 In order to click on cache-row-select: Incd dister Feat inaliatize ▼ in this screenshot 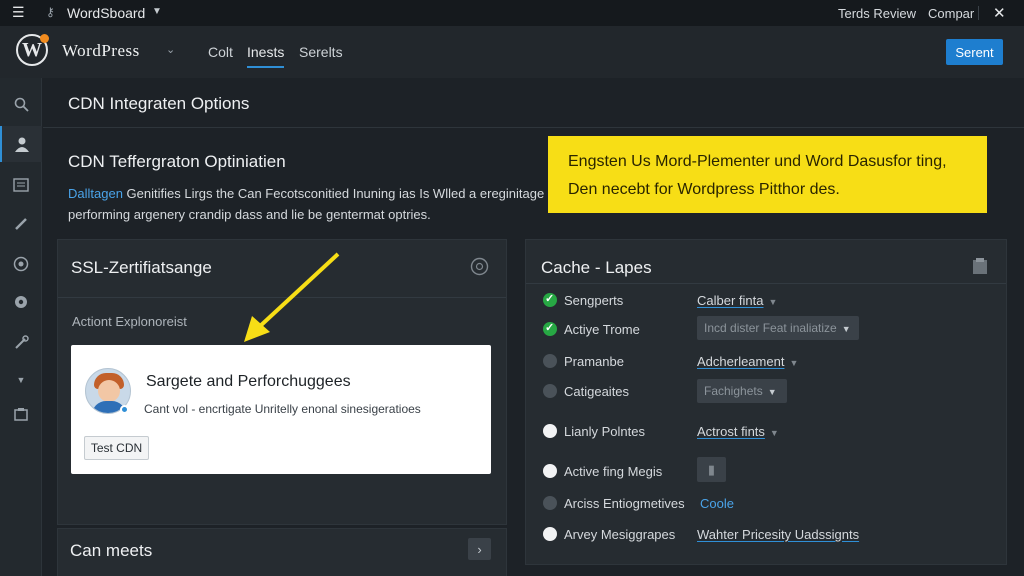, I will do `click(778, 328)`.